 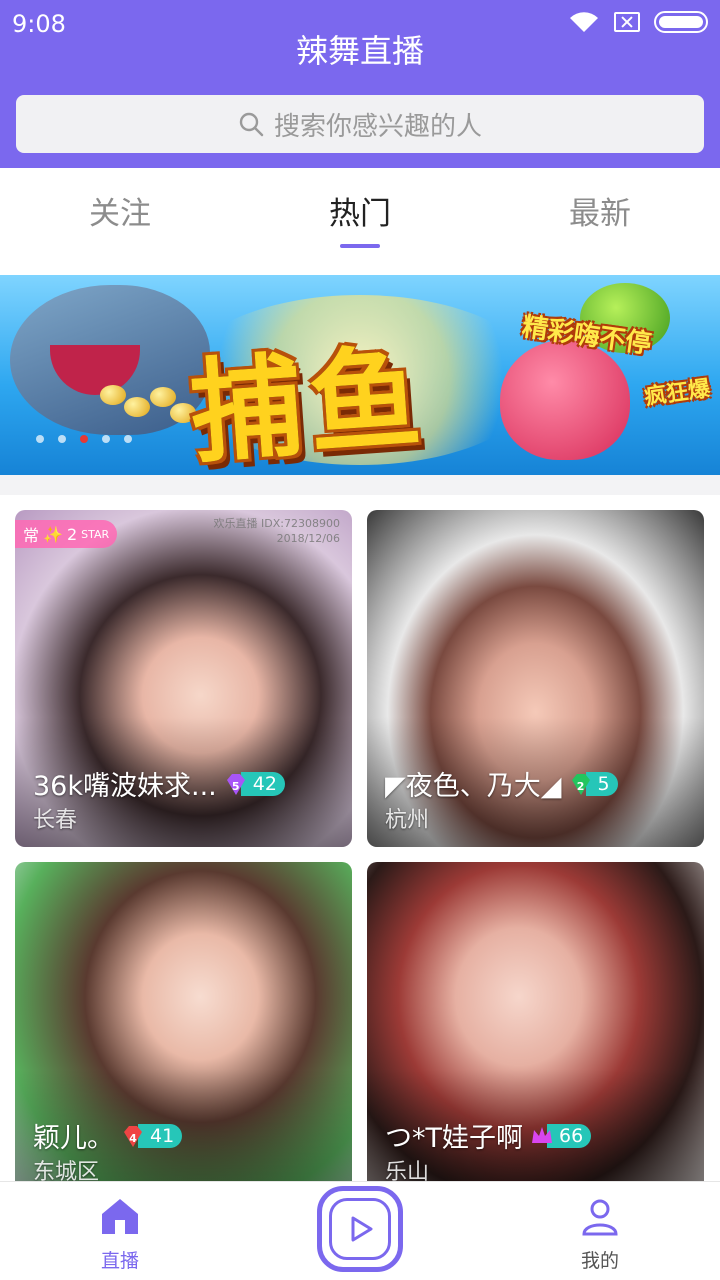 What do you see at coordinates (72, 534) in the screenshot?
I see `star-count: 2` at bounding box center [72, 534].